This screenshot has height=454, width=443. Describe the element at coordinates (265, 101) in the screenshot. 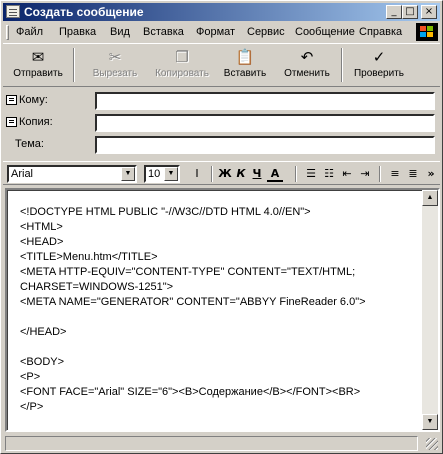

I see `to-field` at that location.